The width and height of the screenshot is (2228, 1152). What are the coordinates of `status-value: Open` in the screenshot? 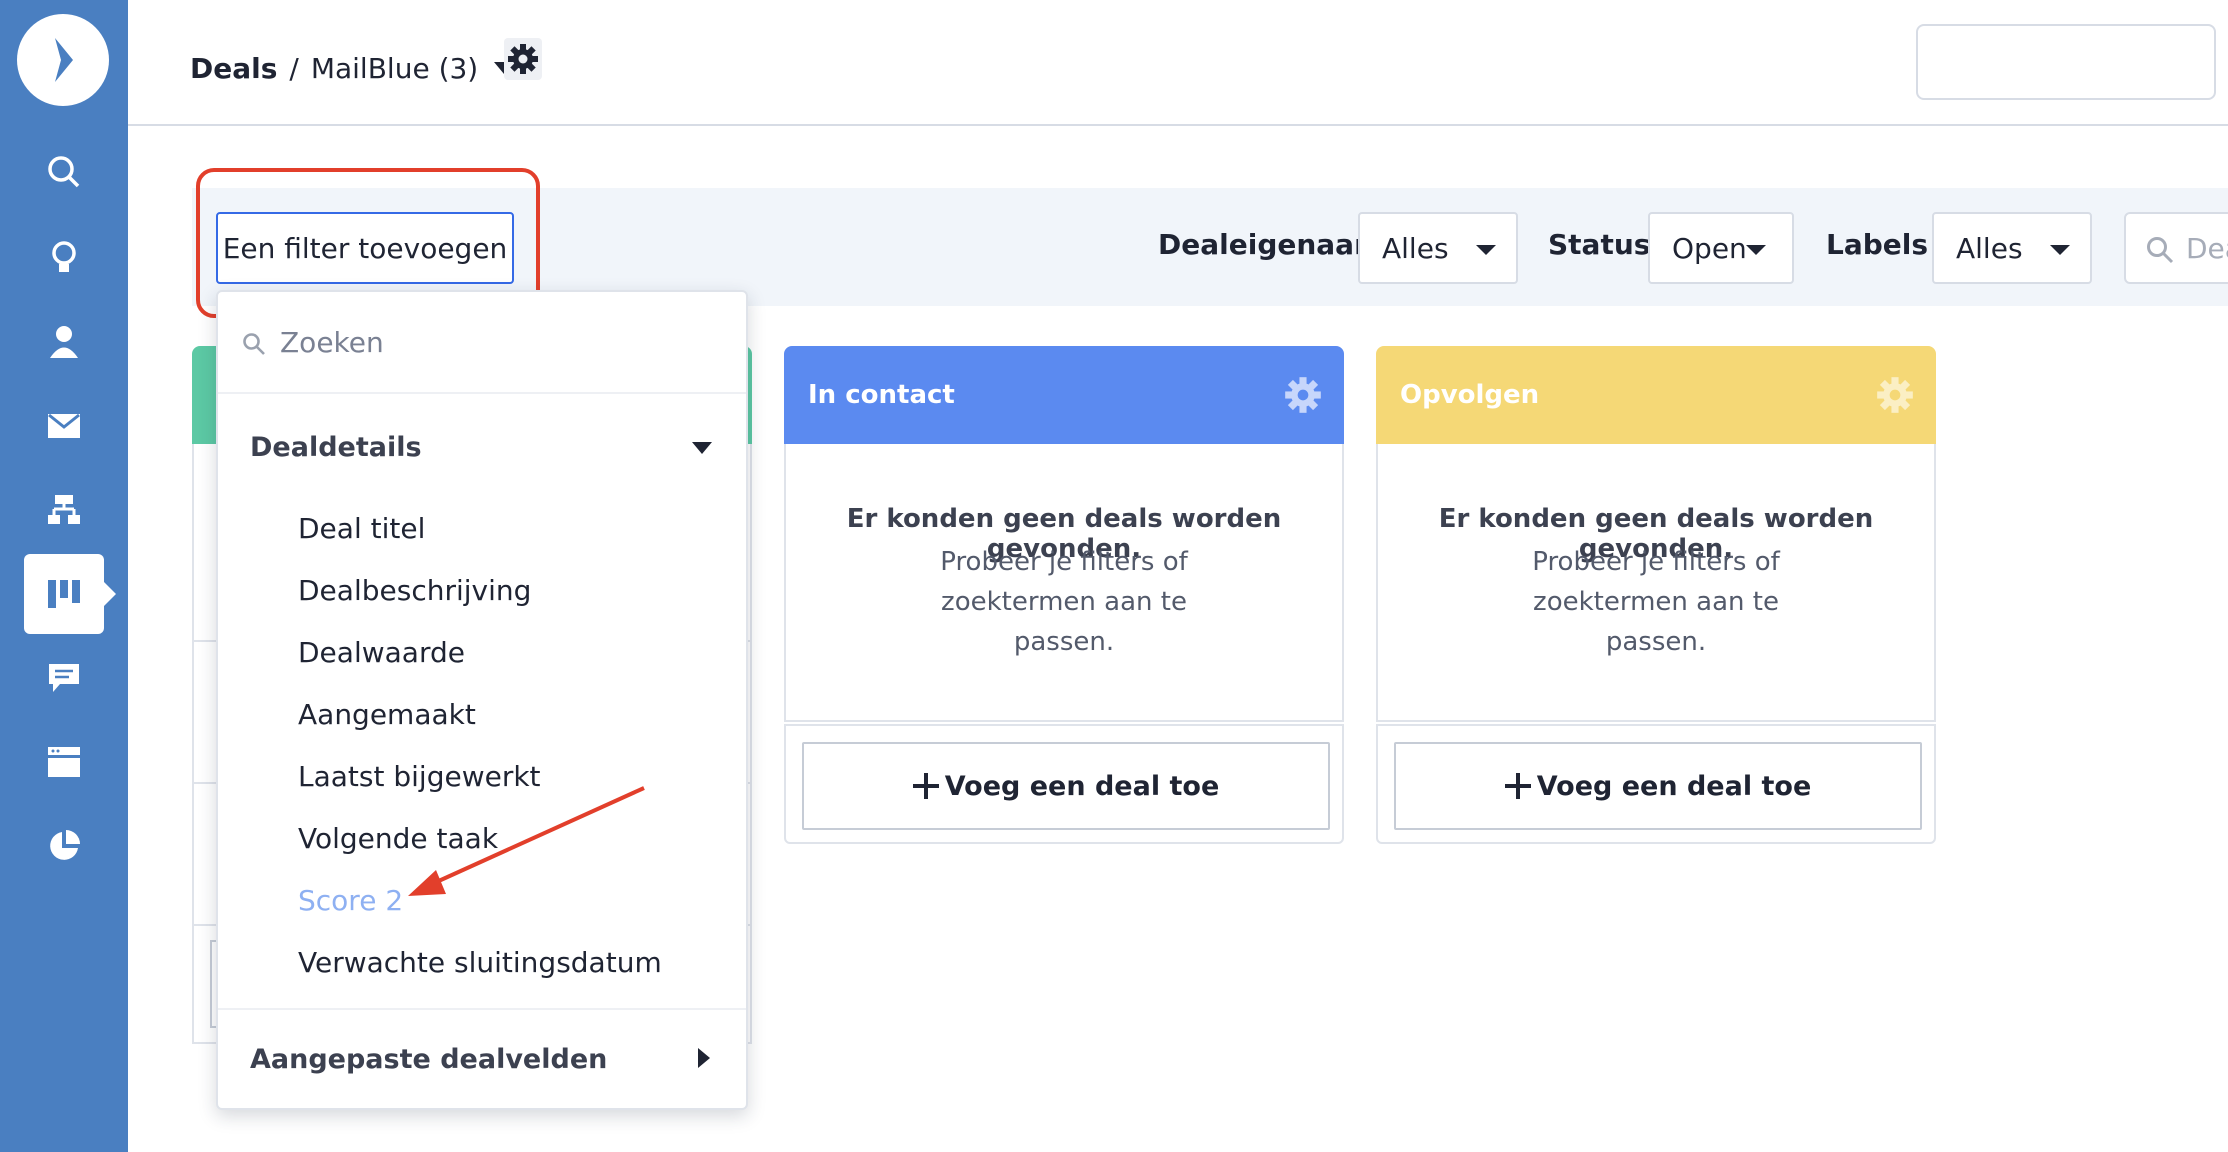 It's located at (1709, 248).